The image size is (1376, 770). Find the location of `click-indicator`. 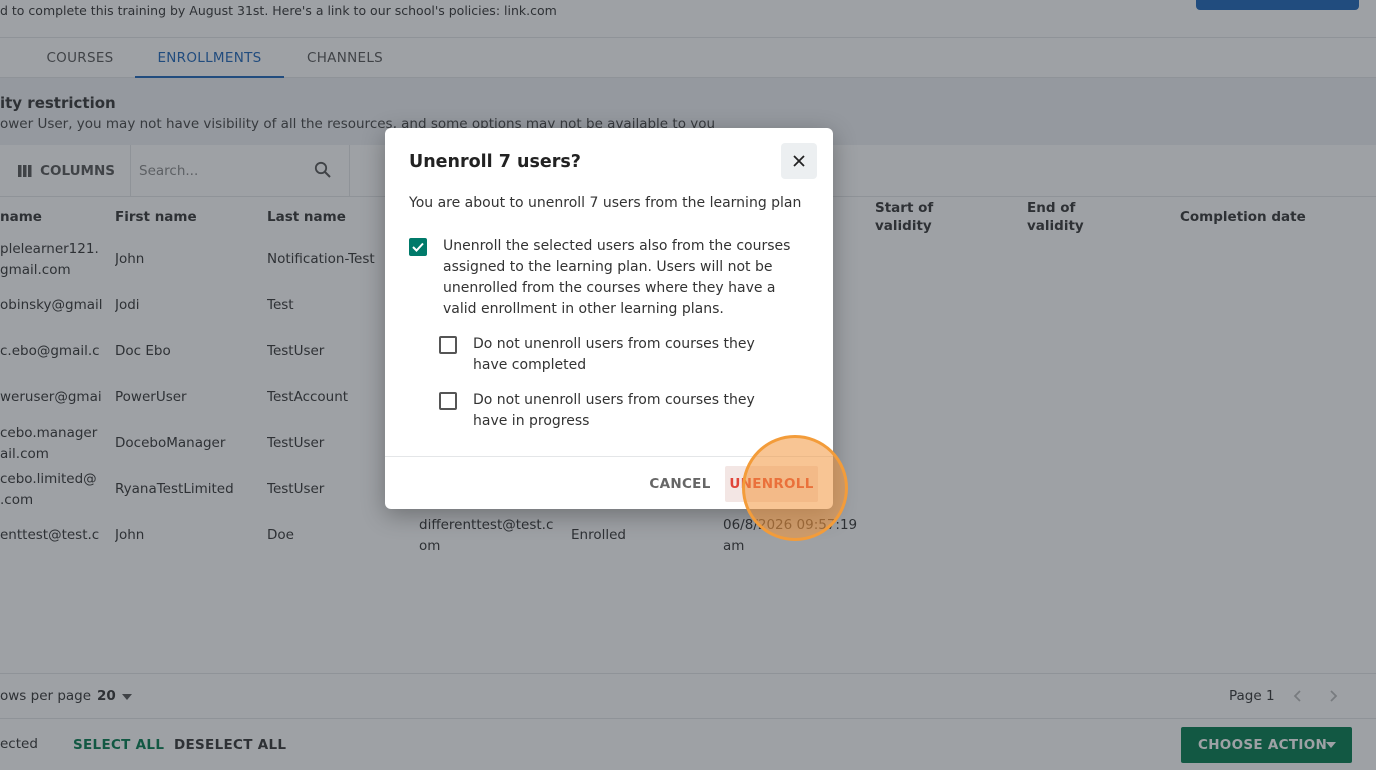

click-indicator is located at coordinates (795, 488).